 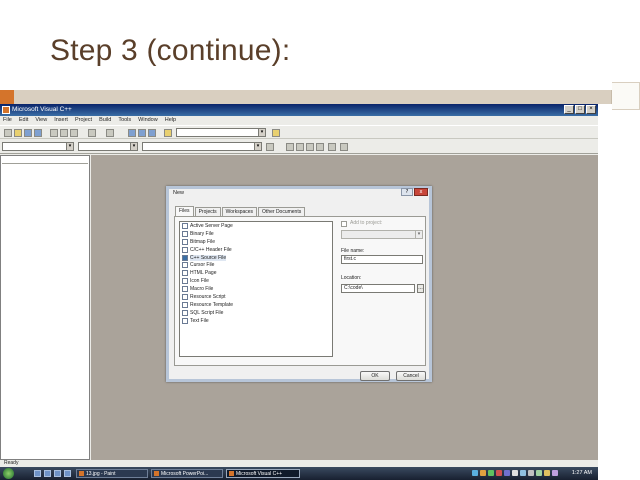 I want to click on add-to-project-checkbox, so click(x=344, y=224).